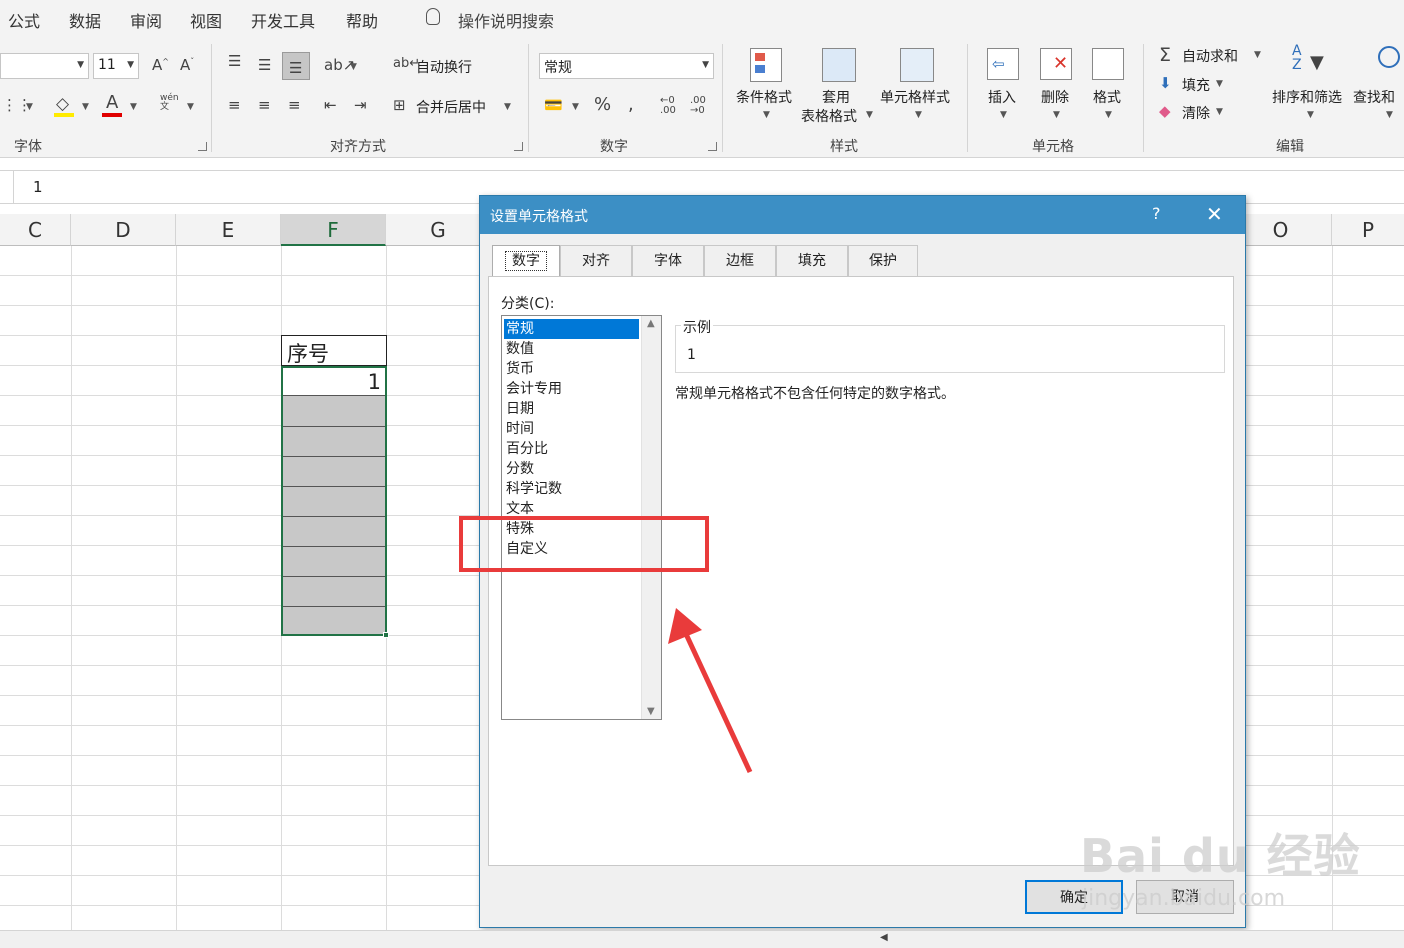  Describe the element at coordinates (296, 66) in the screenshot. I see `align-bottom-button: ☰` at that location.